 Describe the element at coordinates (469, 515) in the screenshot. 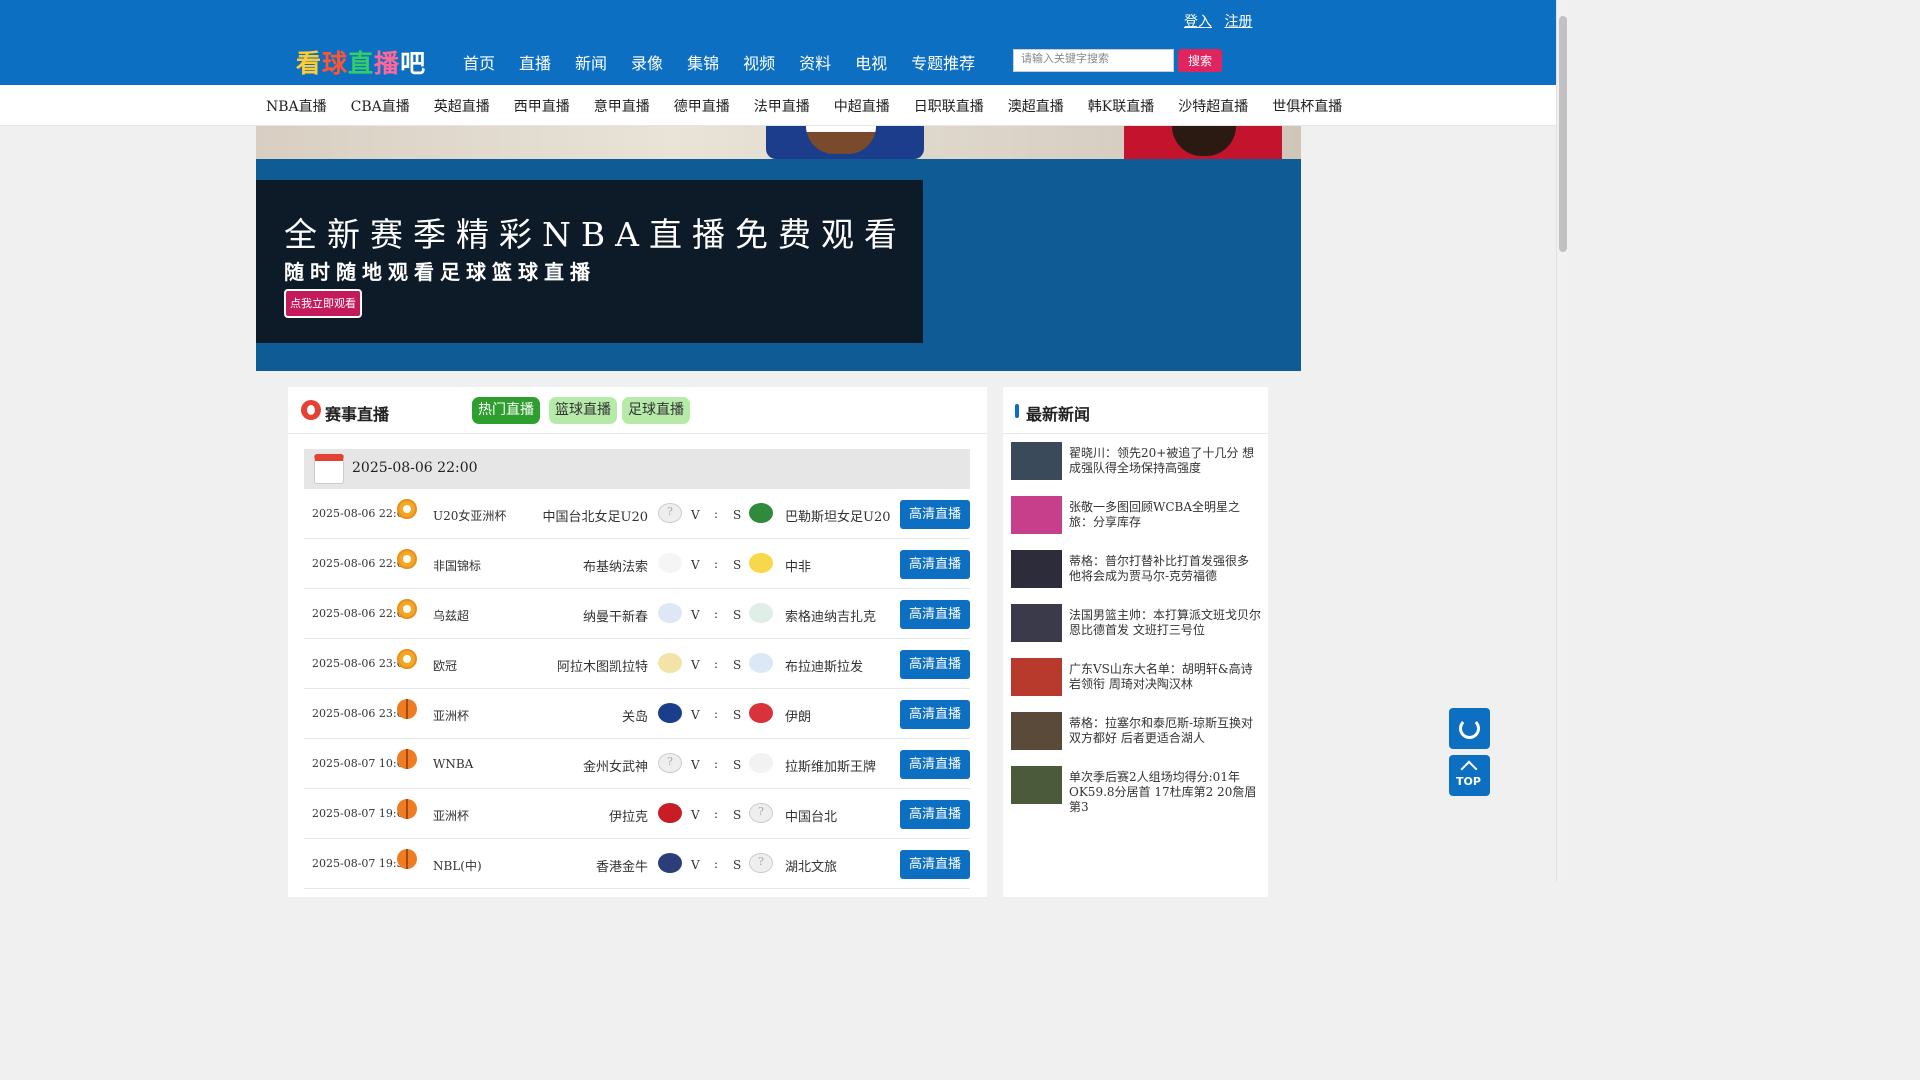

I see `match-league: U20女亚洲杯` at that location.